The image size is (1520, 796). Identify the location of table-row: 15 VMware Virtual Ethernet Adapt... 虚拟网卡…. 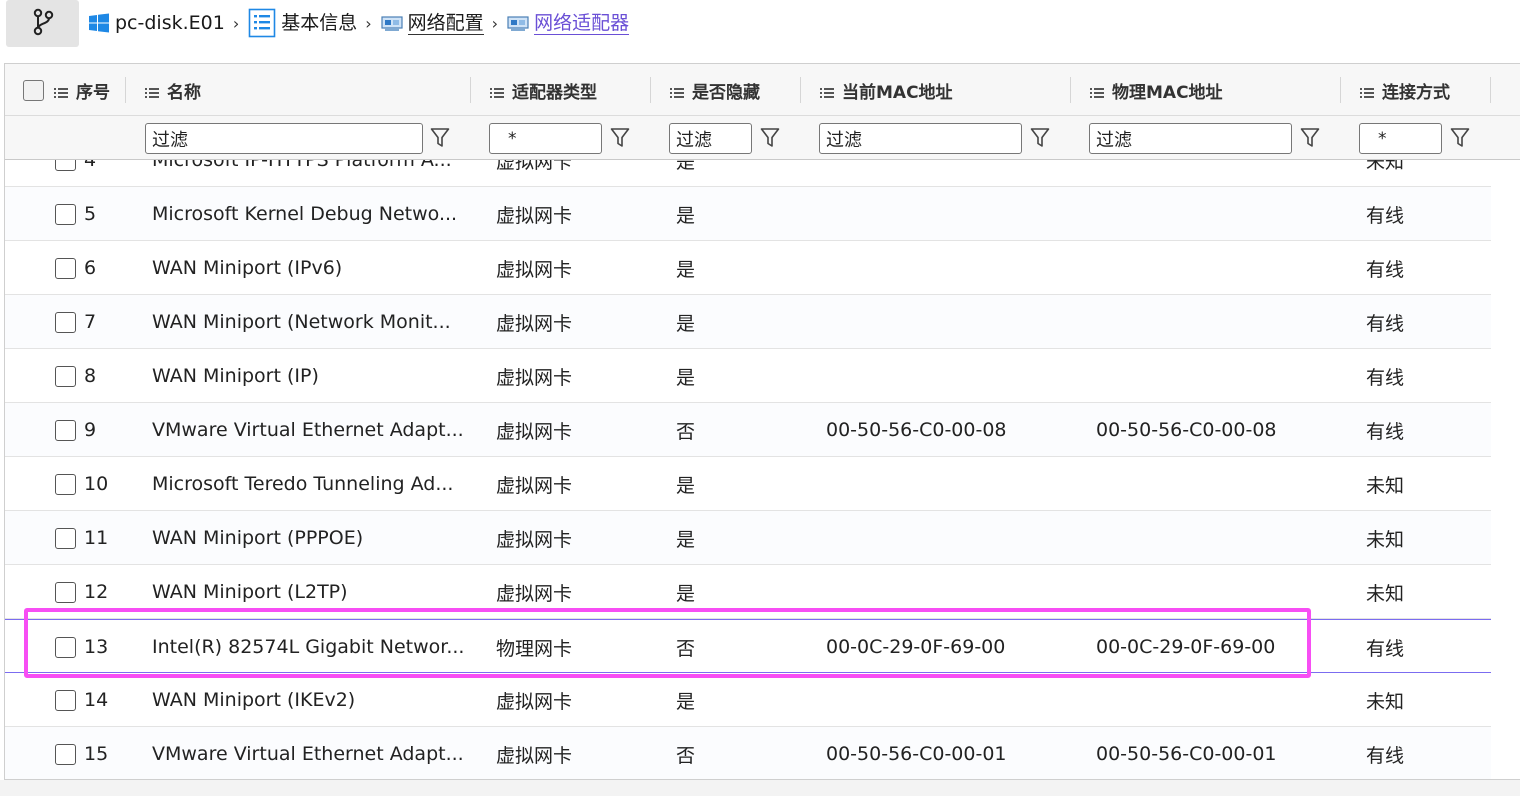
(748, 753).